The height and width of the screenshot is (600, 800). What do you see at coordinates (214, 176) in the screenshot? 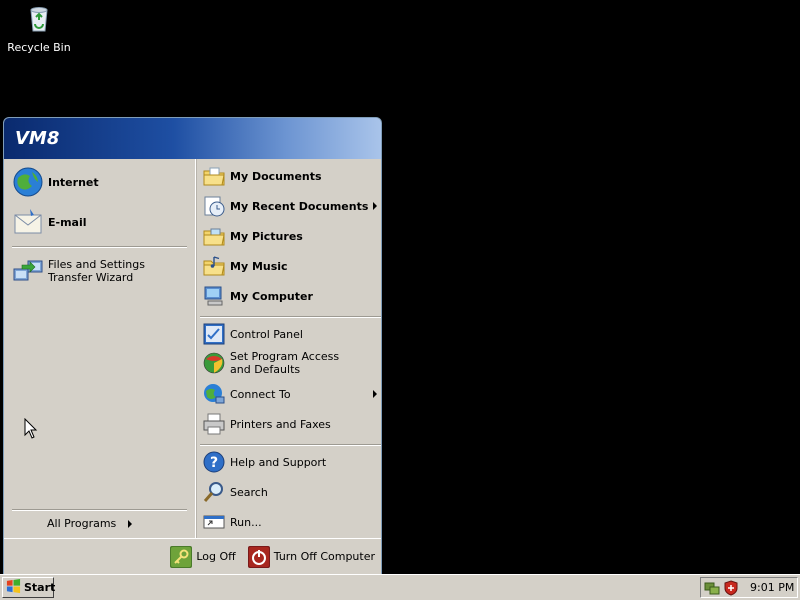
I see `folder-documents-icon` at bounding box center [214, 176].